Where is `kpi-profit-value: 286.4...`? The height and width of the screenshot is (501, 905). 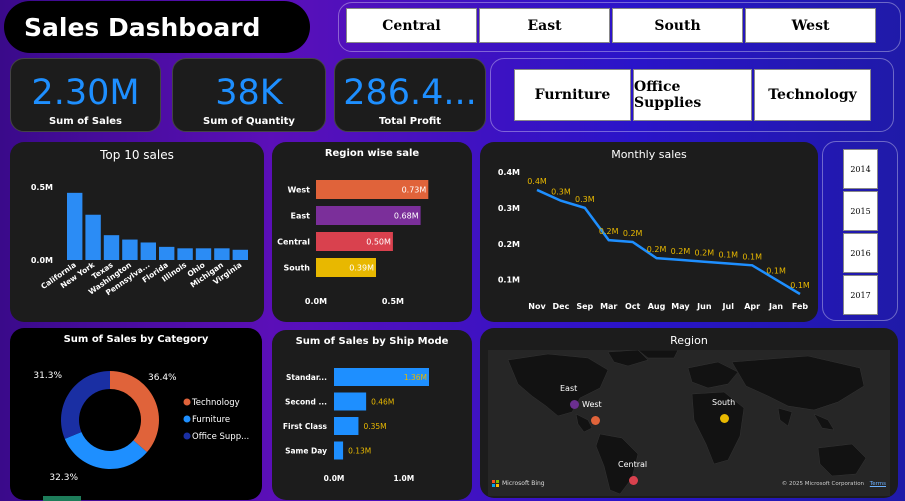 kpi-profit-value: 286.4... is located at coordinates (410, 93).